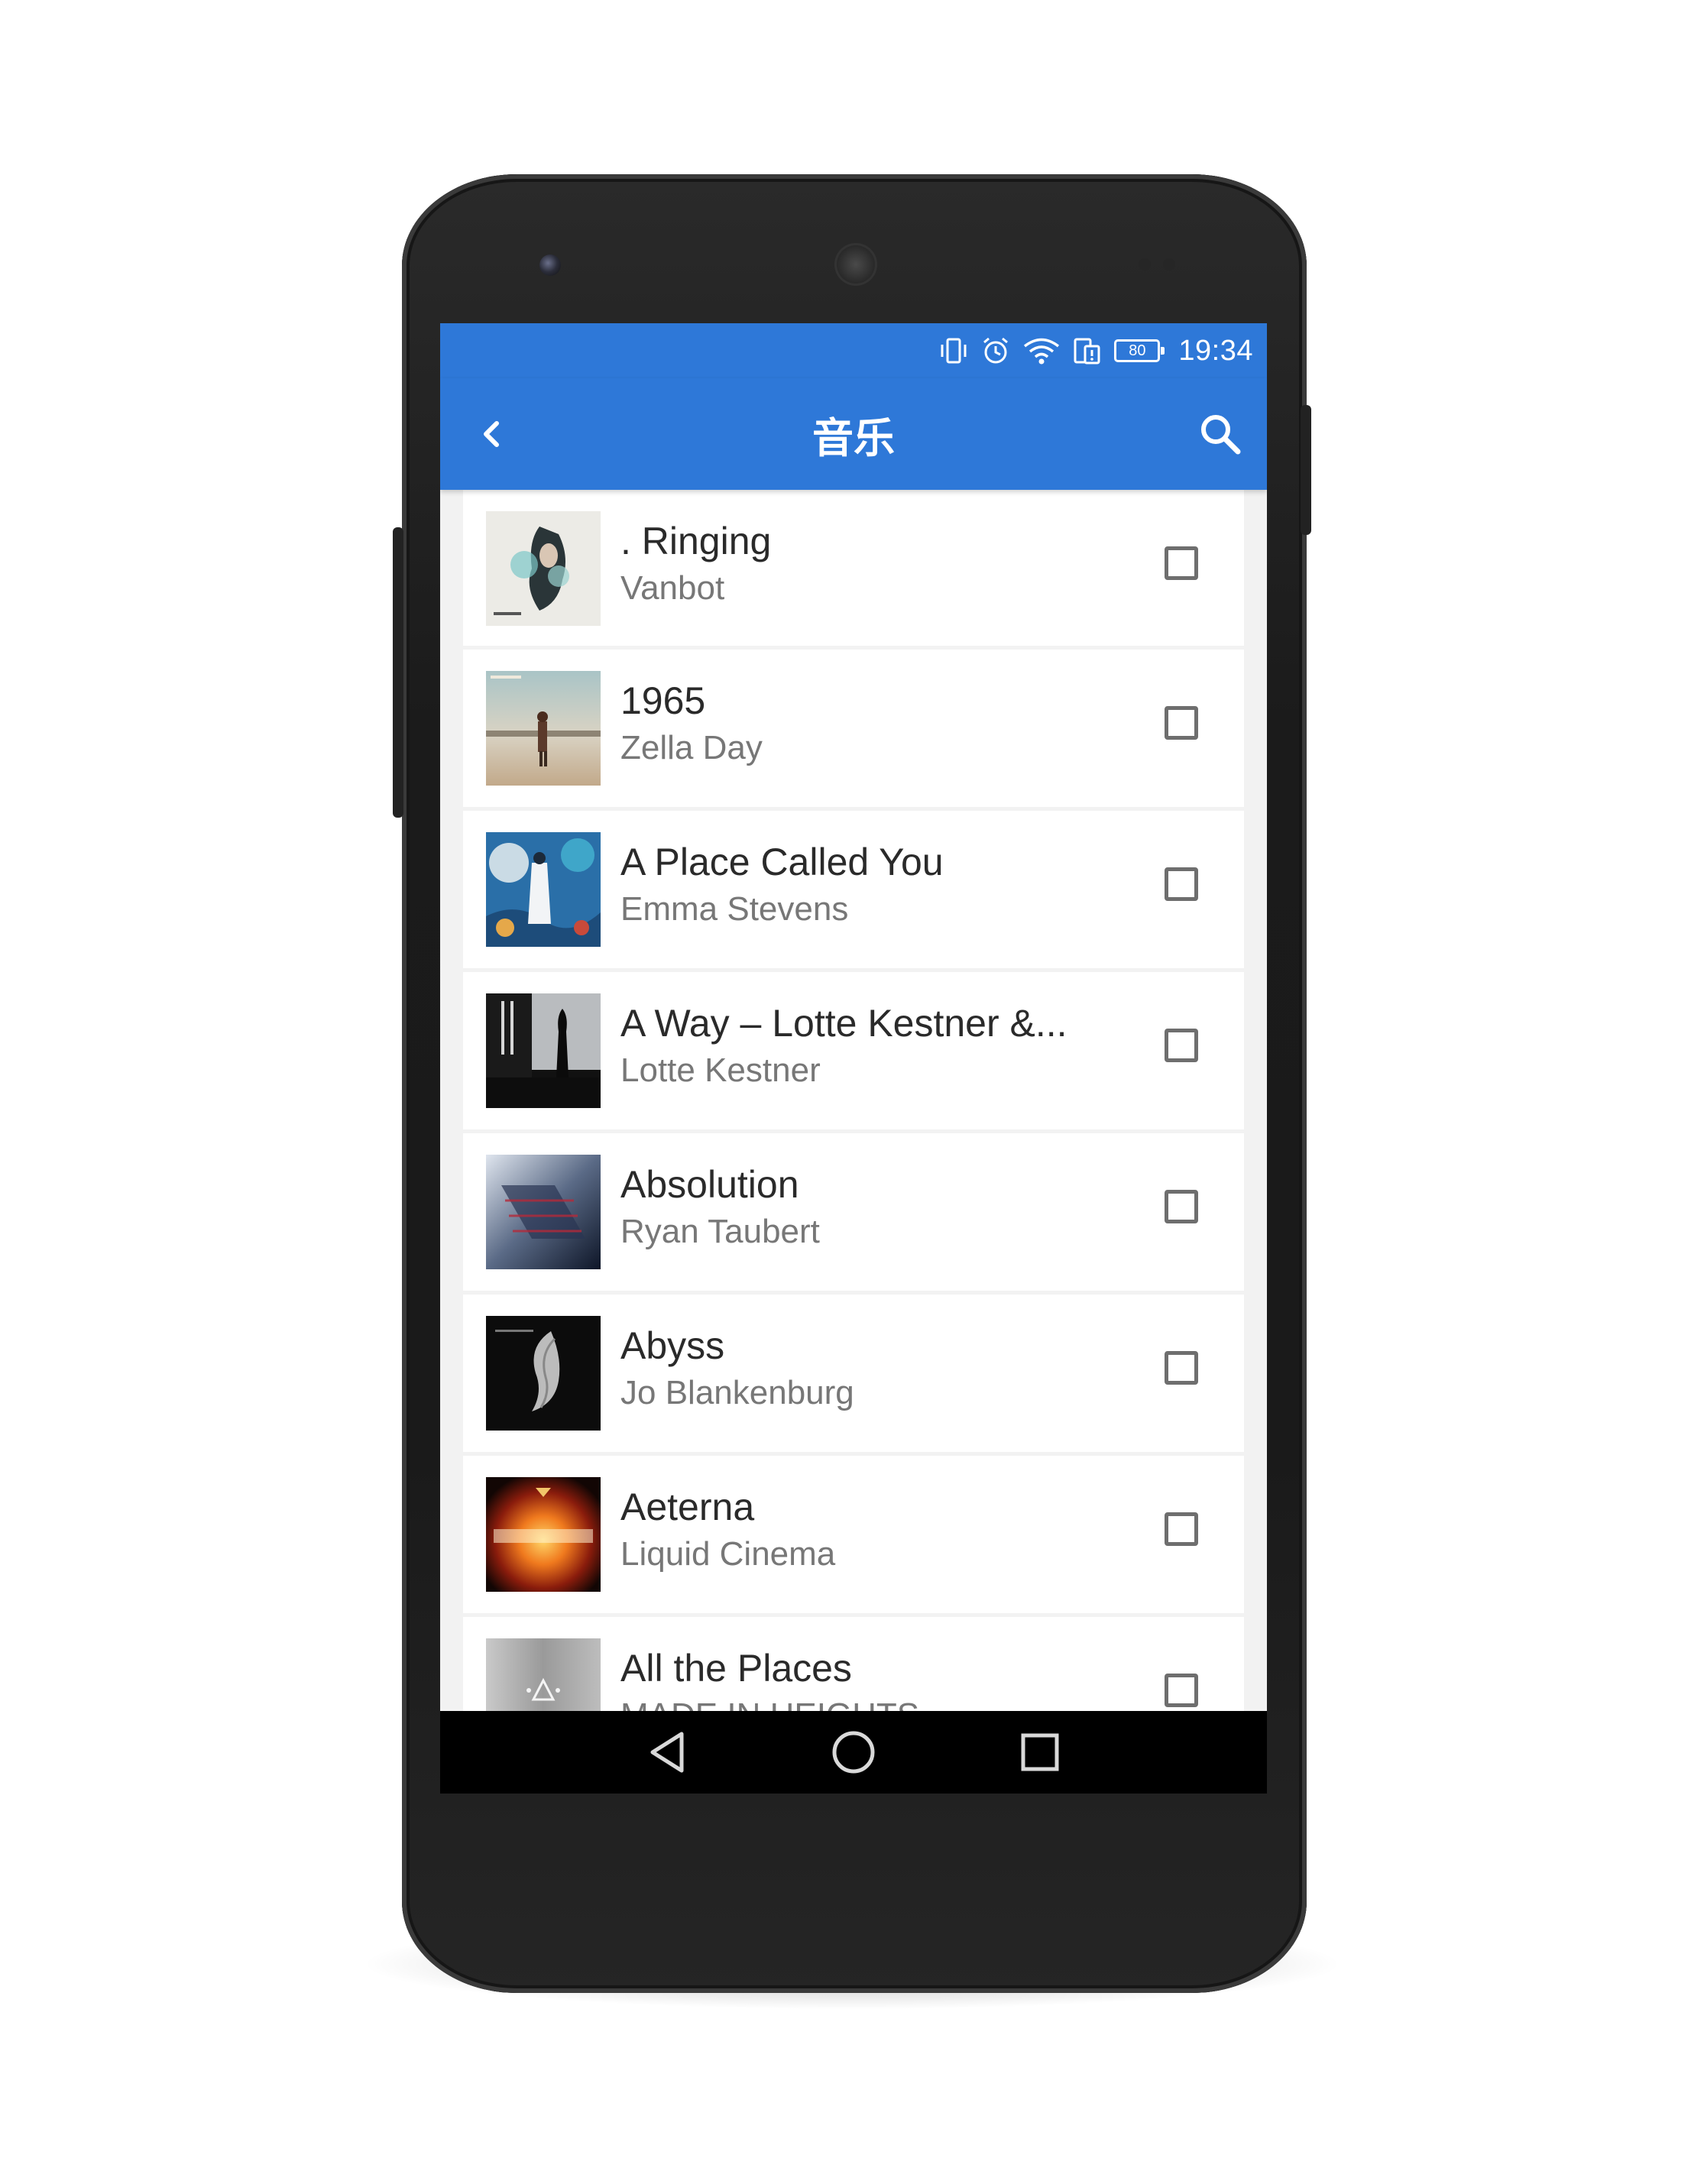 The width and height of the screenshot is (1704, 2184). What do you see at coordinates (663, 700) in the screenshot?
I see `track-title: 1965` at bounding box center [663, 700].